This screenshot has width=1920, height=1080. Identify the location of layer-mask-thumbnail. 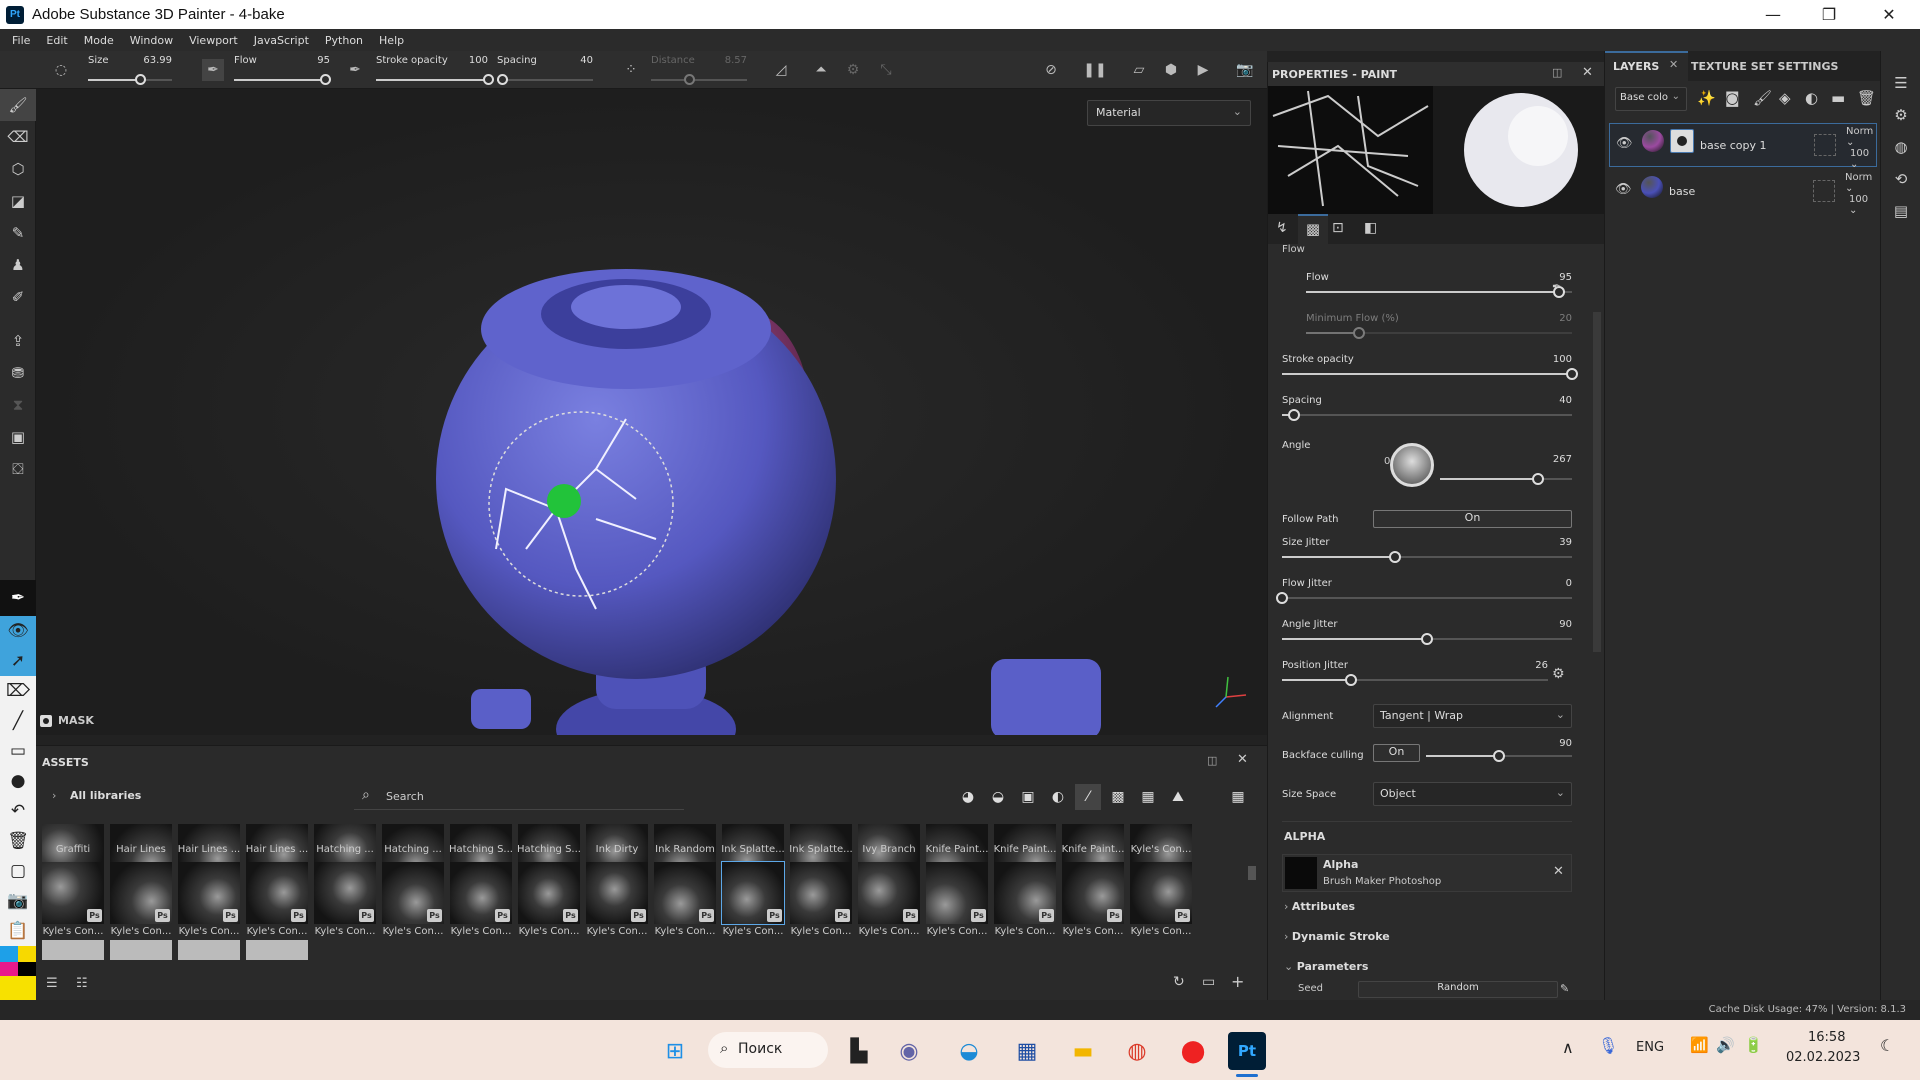
(1682, 141).